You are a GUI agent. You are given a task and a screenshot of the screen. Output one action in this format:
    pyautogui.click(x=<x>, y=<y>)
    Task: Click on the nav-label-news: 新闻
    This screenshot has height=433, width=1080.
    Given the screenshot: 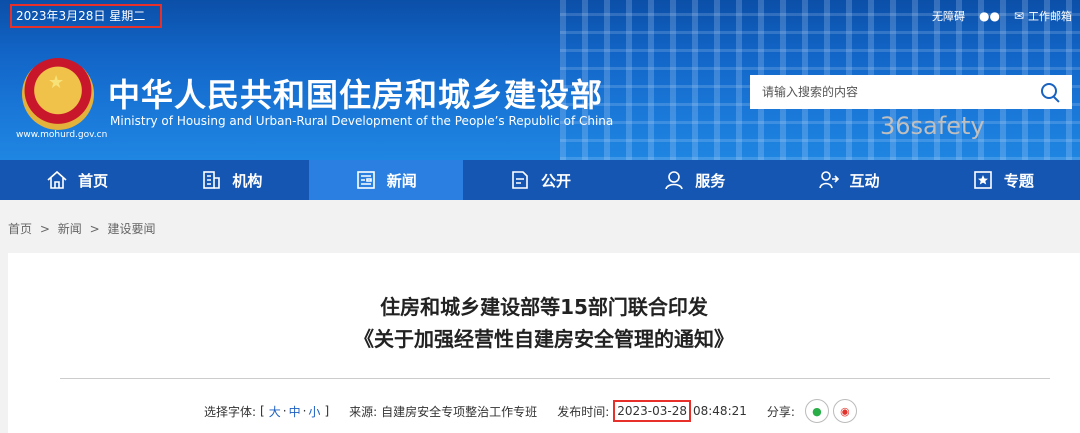 What is the action you would take?
    pyautogui.click(x=401, y=180)
    